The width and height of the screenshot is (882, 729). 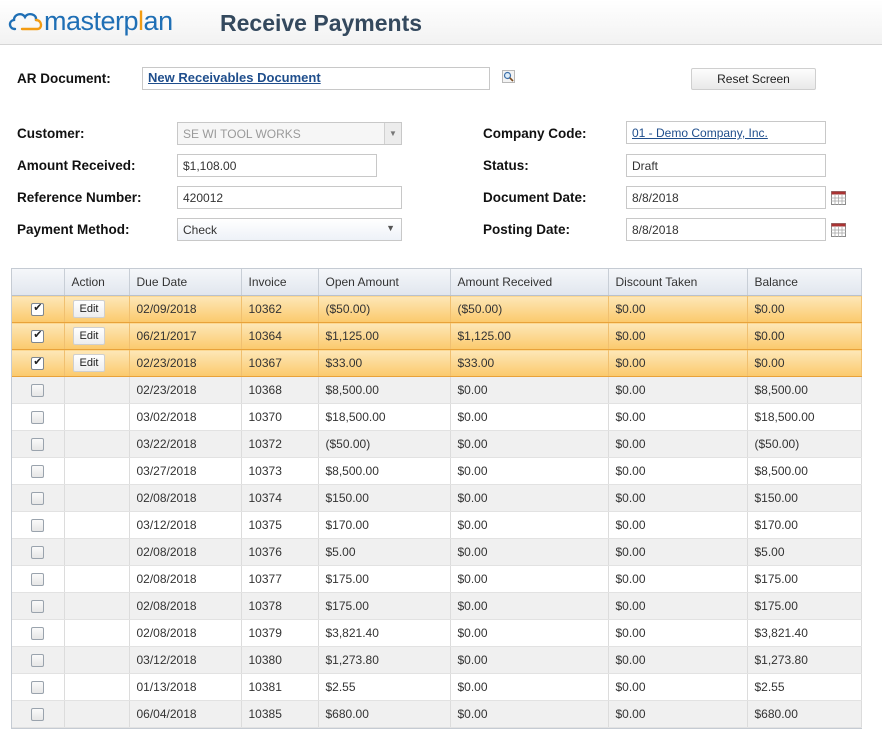 What do you see at coordinates (726, 197) in the screenshot?
I see `document-date-input: 8/8/2018` at bounding box center [726, 197].